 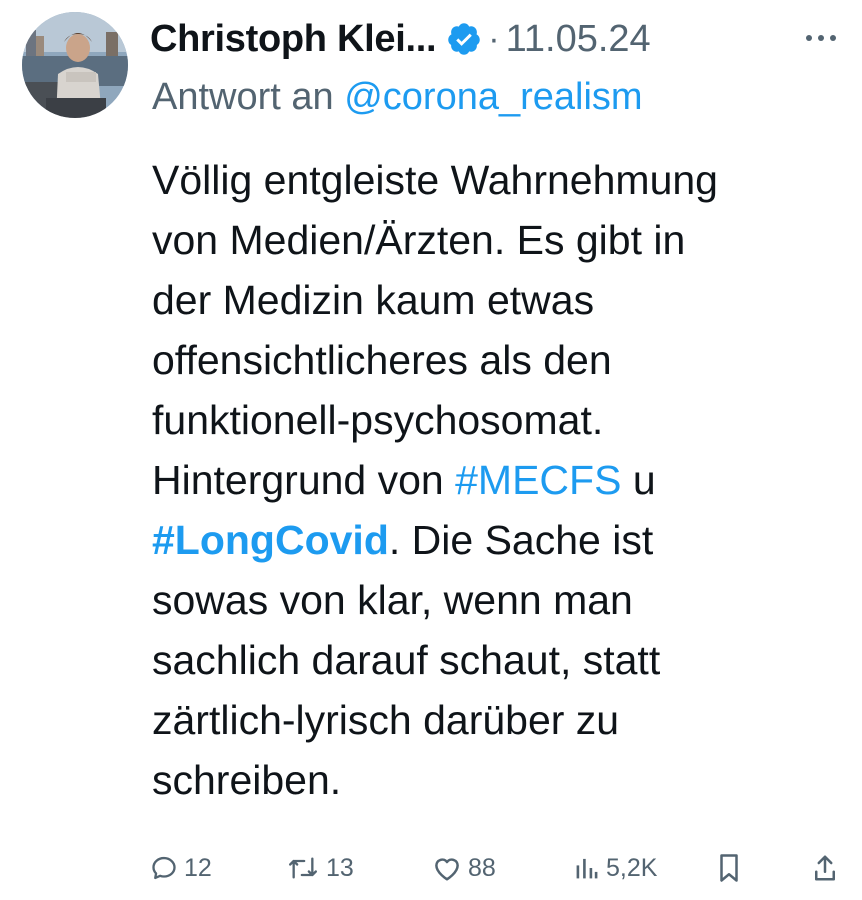 What do you see at coordinates (406, 660) in the screenshot?
I see `tweet-text-line: sachlich darauf schaut, statt` at bounding box center [406, 660].